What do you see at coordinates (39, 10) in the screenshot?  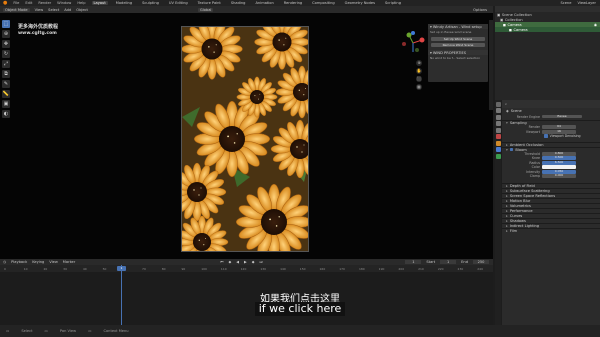 I see `viewport-menu-view: View` at bounding box center [39, 10].